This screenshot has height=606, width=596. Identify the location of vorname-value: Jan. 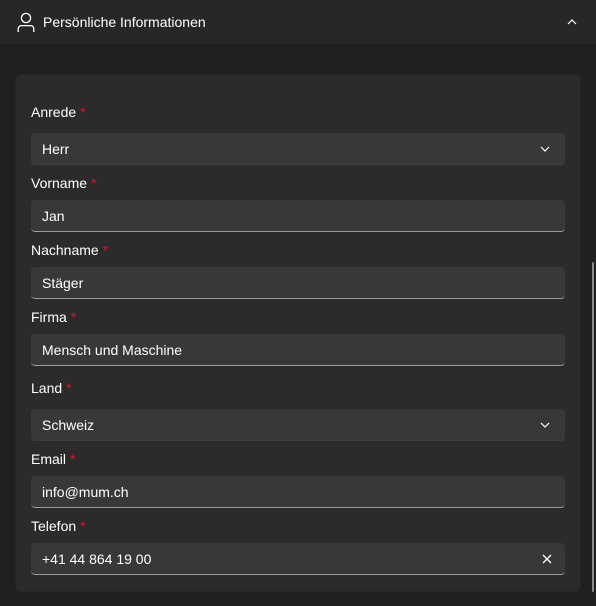
(53, 216).